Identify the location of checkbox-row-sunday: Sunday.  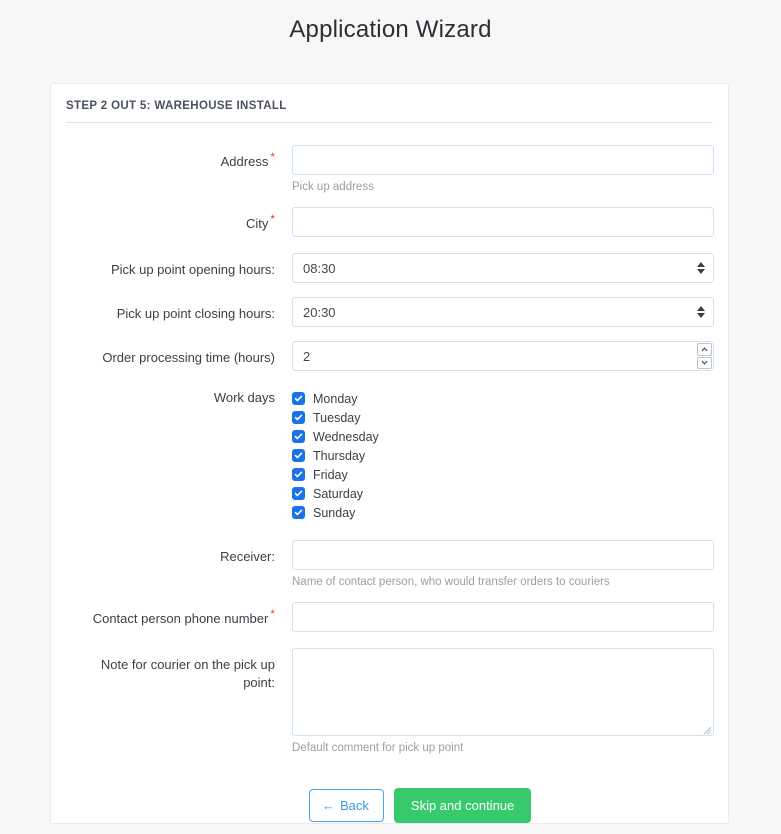
(501, 512).